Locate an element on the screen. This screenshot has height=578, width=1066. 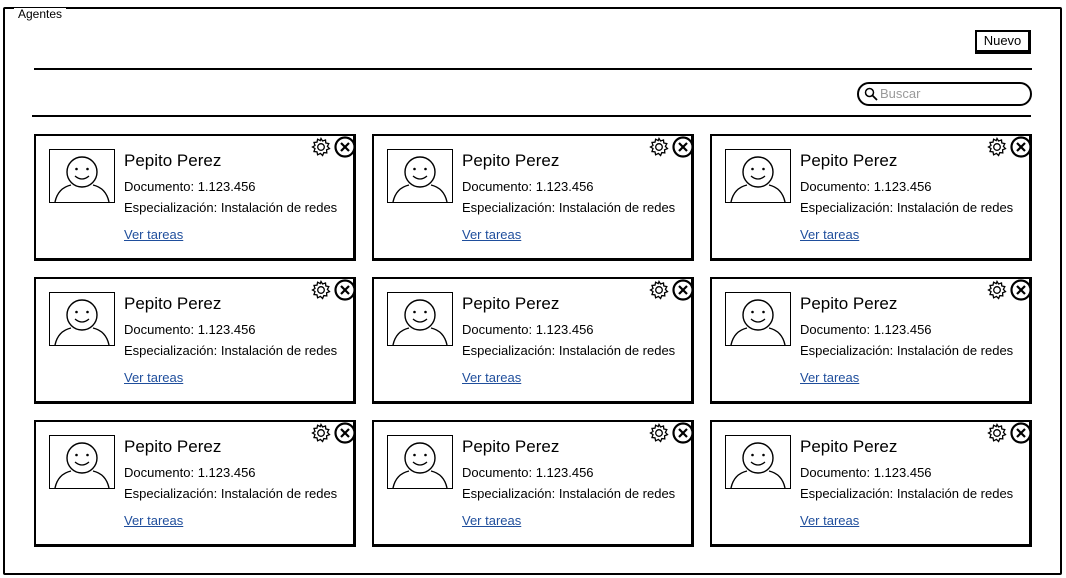
window-title: Agentes is located at coordinates (40, 14).